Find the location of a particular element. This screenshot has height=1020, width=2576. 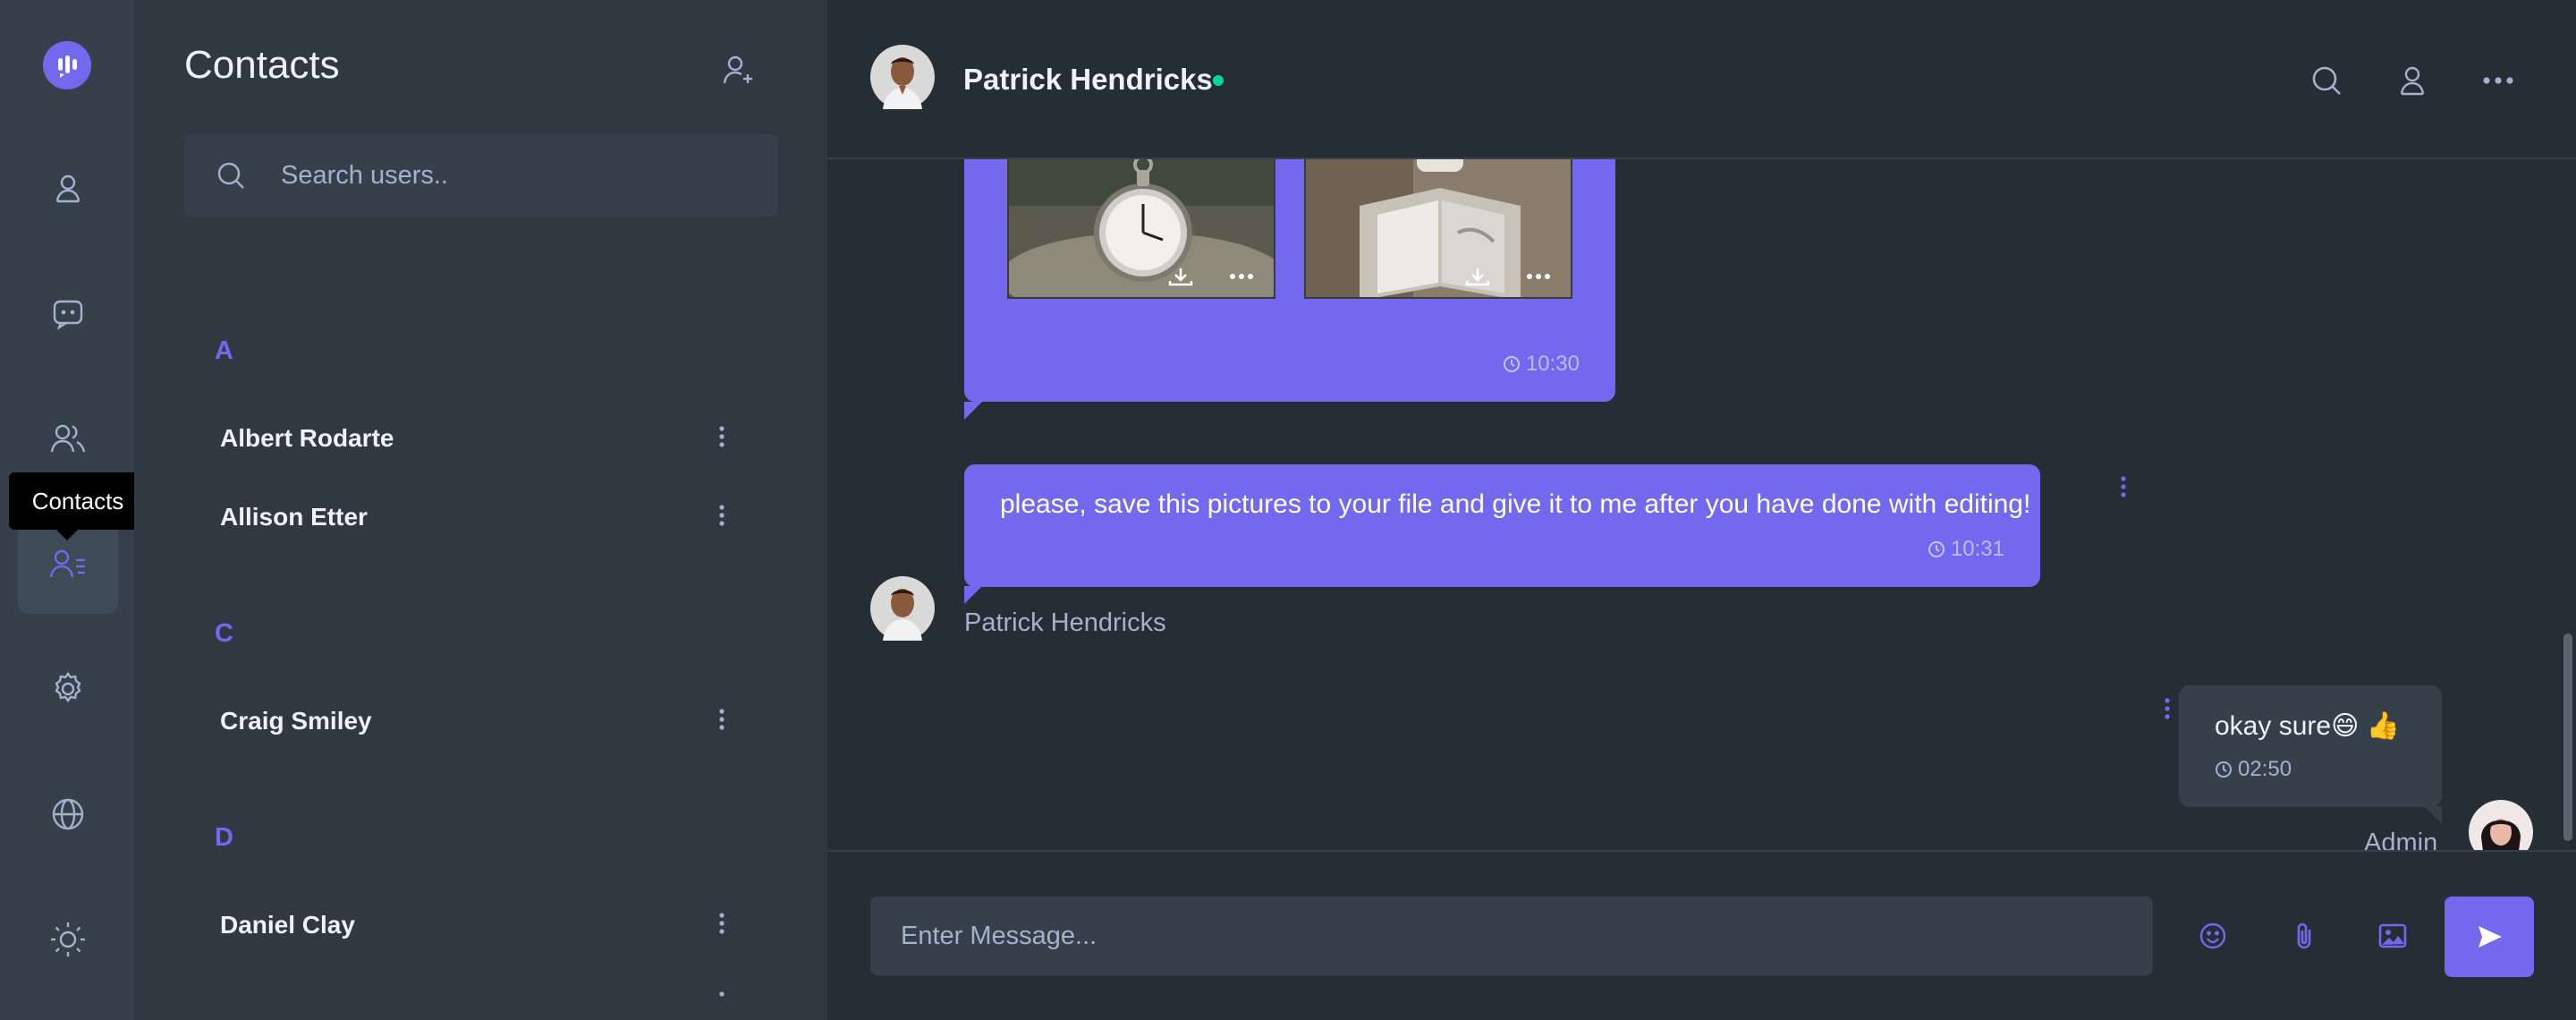

online-status-dot is located at coordinates (1218, 80).